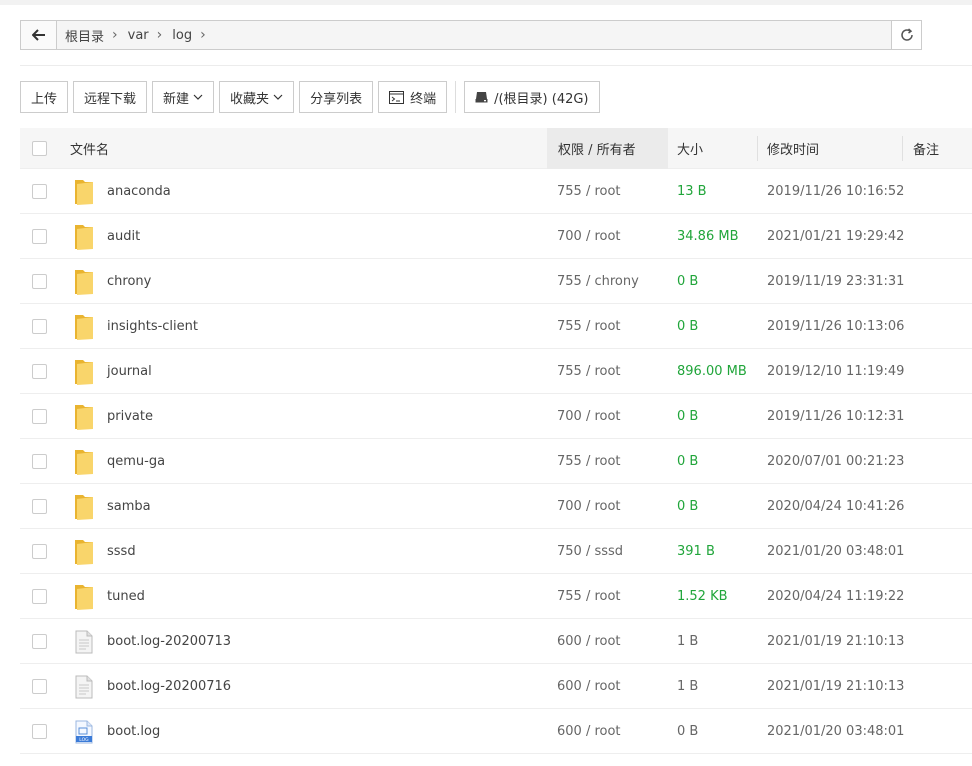 The width and height of the screenshot is (972, 766). I want to click on header-perm: 权限 / 所有者, so click(607, 148).